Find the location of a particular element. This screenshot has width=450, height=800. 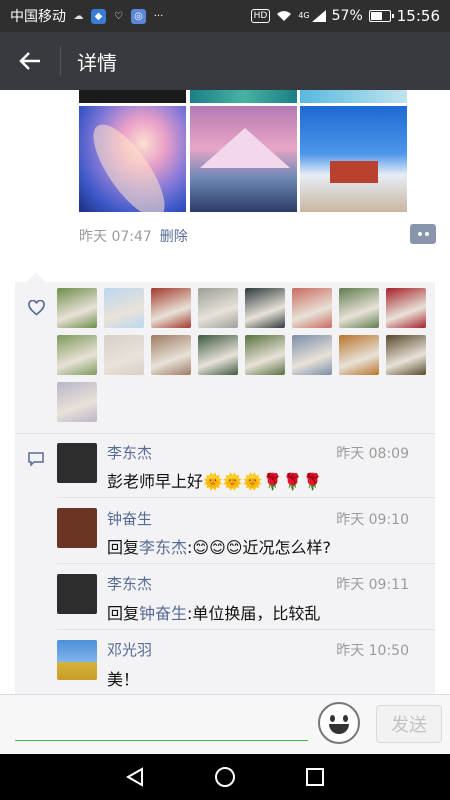

comment-time: 昨天 09:11 is located at coordinates (372, 585).